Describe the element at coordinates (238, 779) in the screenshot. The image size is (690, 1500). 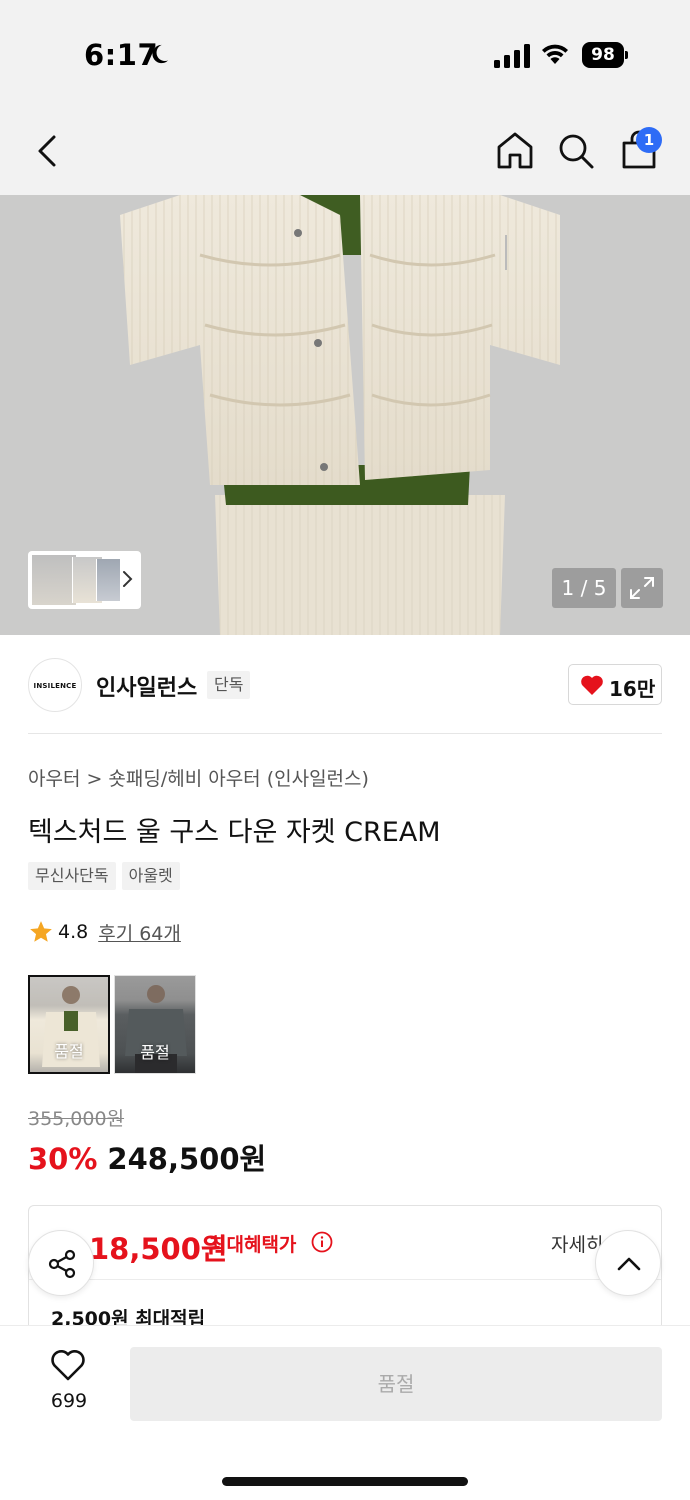
I see `breadcrumb-item: 숏패딩/헤비 아우터 (인사일런스)` at that location.